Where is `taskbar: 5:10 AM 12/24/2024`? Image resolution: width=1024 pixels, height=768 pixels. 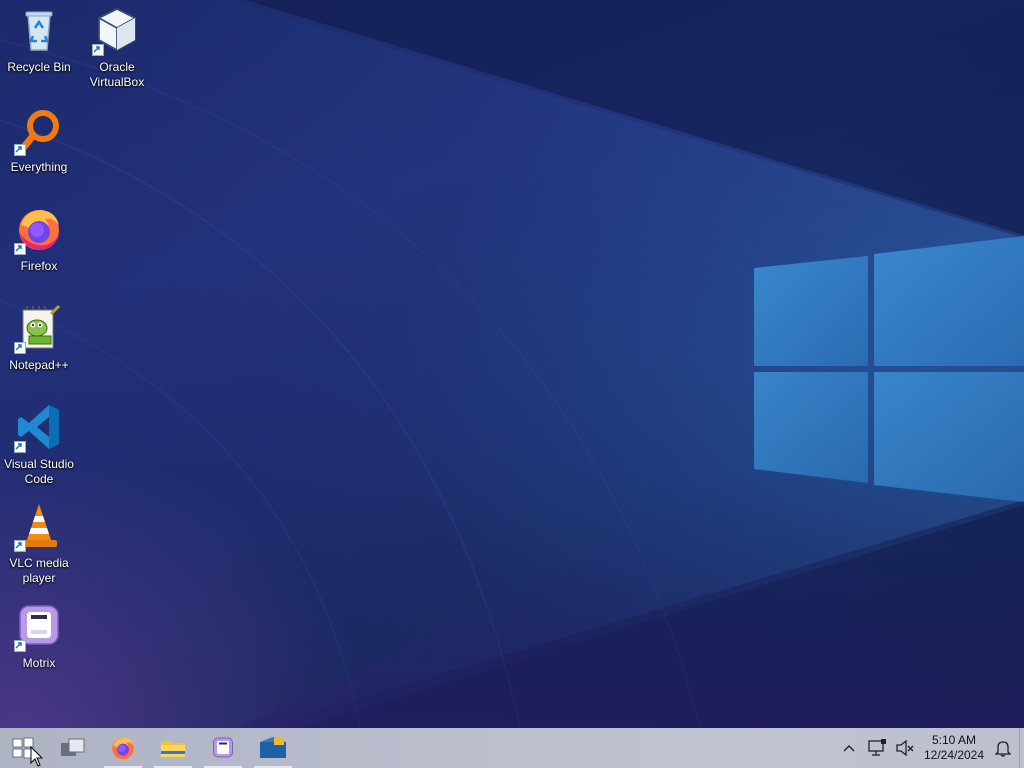 taskbar: 5:10 AM 12/24/2024 is located at coordinates (512, 748).